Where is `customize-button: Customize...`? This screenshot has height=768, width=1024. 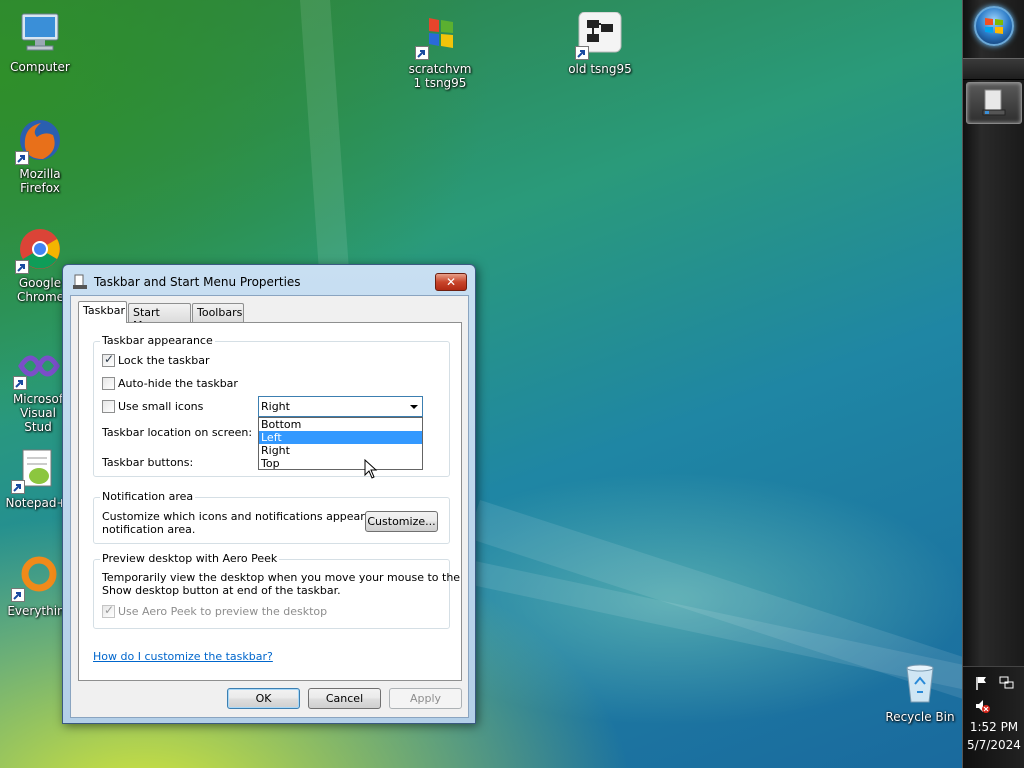 customize-button: Customize... is located at coordinates (401, 521).